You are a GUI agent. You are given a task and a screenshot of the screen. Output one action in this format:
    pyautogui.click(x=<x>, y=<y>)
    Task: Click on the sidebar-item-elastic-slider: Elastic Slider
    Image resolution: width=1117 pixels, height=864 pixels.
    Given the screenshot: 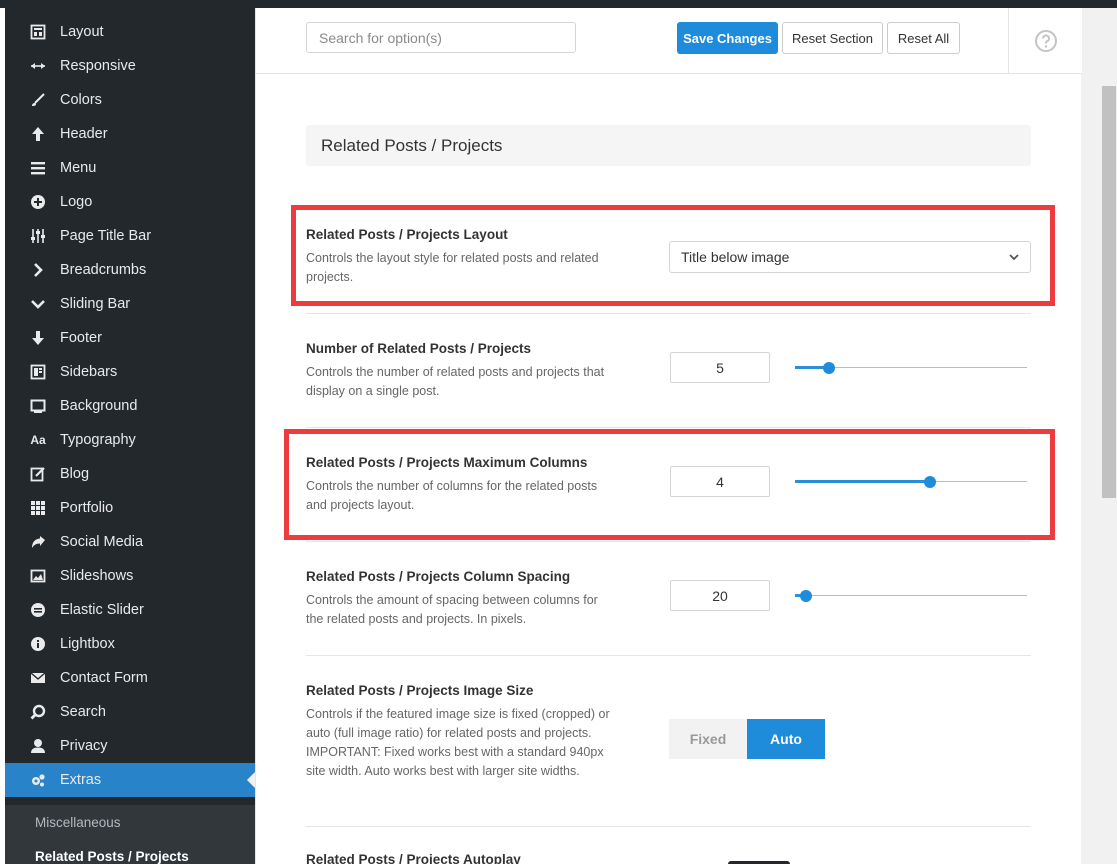 What is the action you would take?
    pyautogui.click(x=130, y=610)
    